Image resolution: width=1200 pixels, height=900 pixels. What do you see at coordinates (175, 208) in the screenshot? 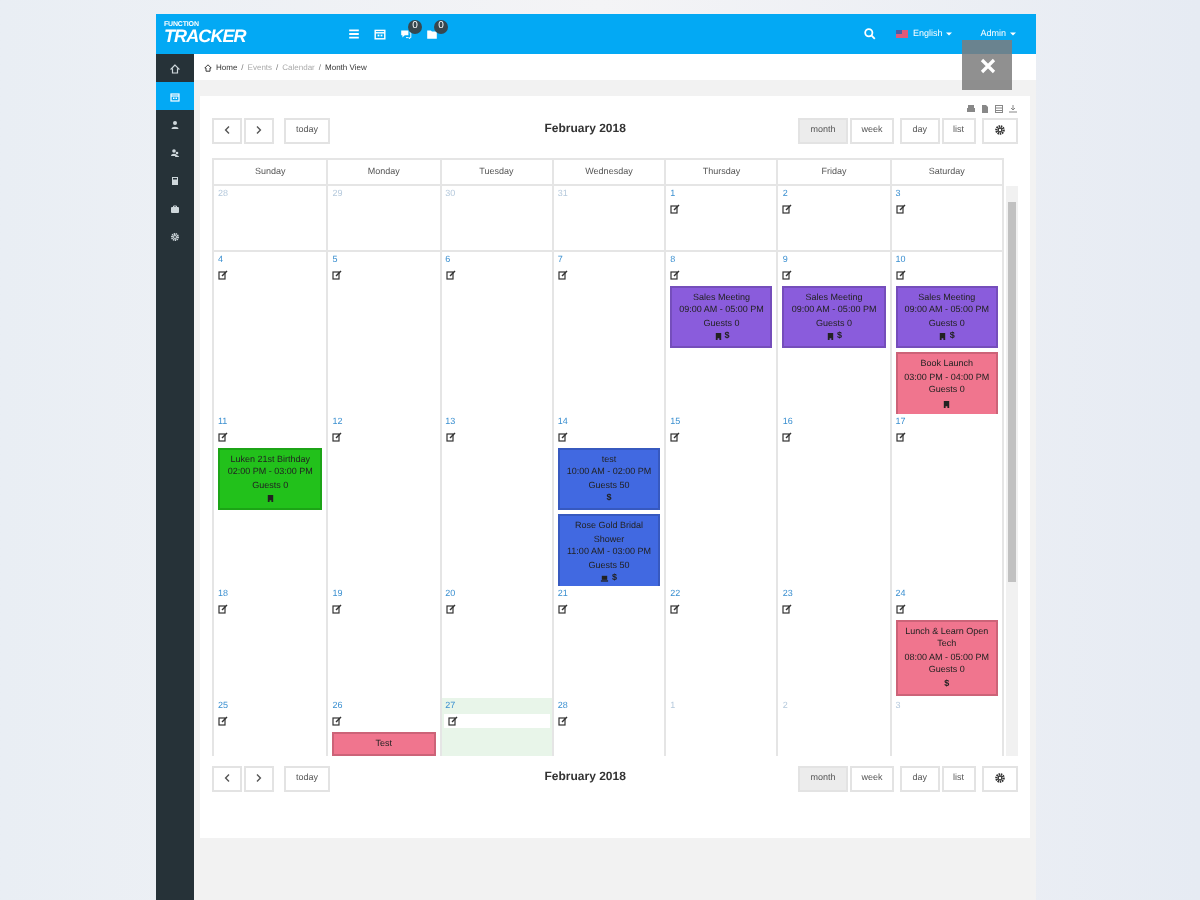
I see `briefcase-icon` at bounding box center [175, 208].